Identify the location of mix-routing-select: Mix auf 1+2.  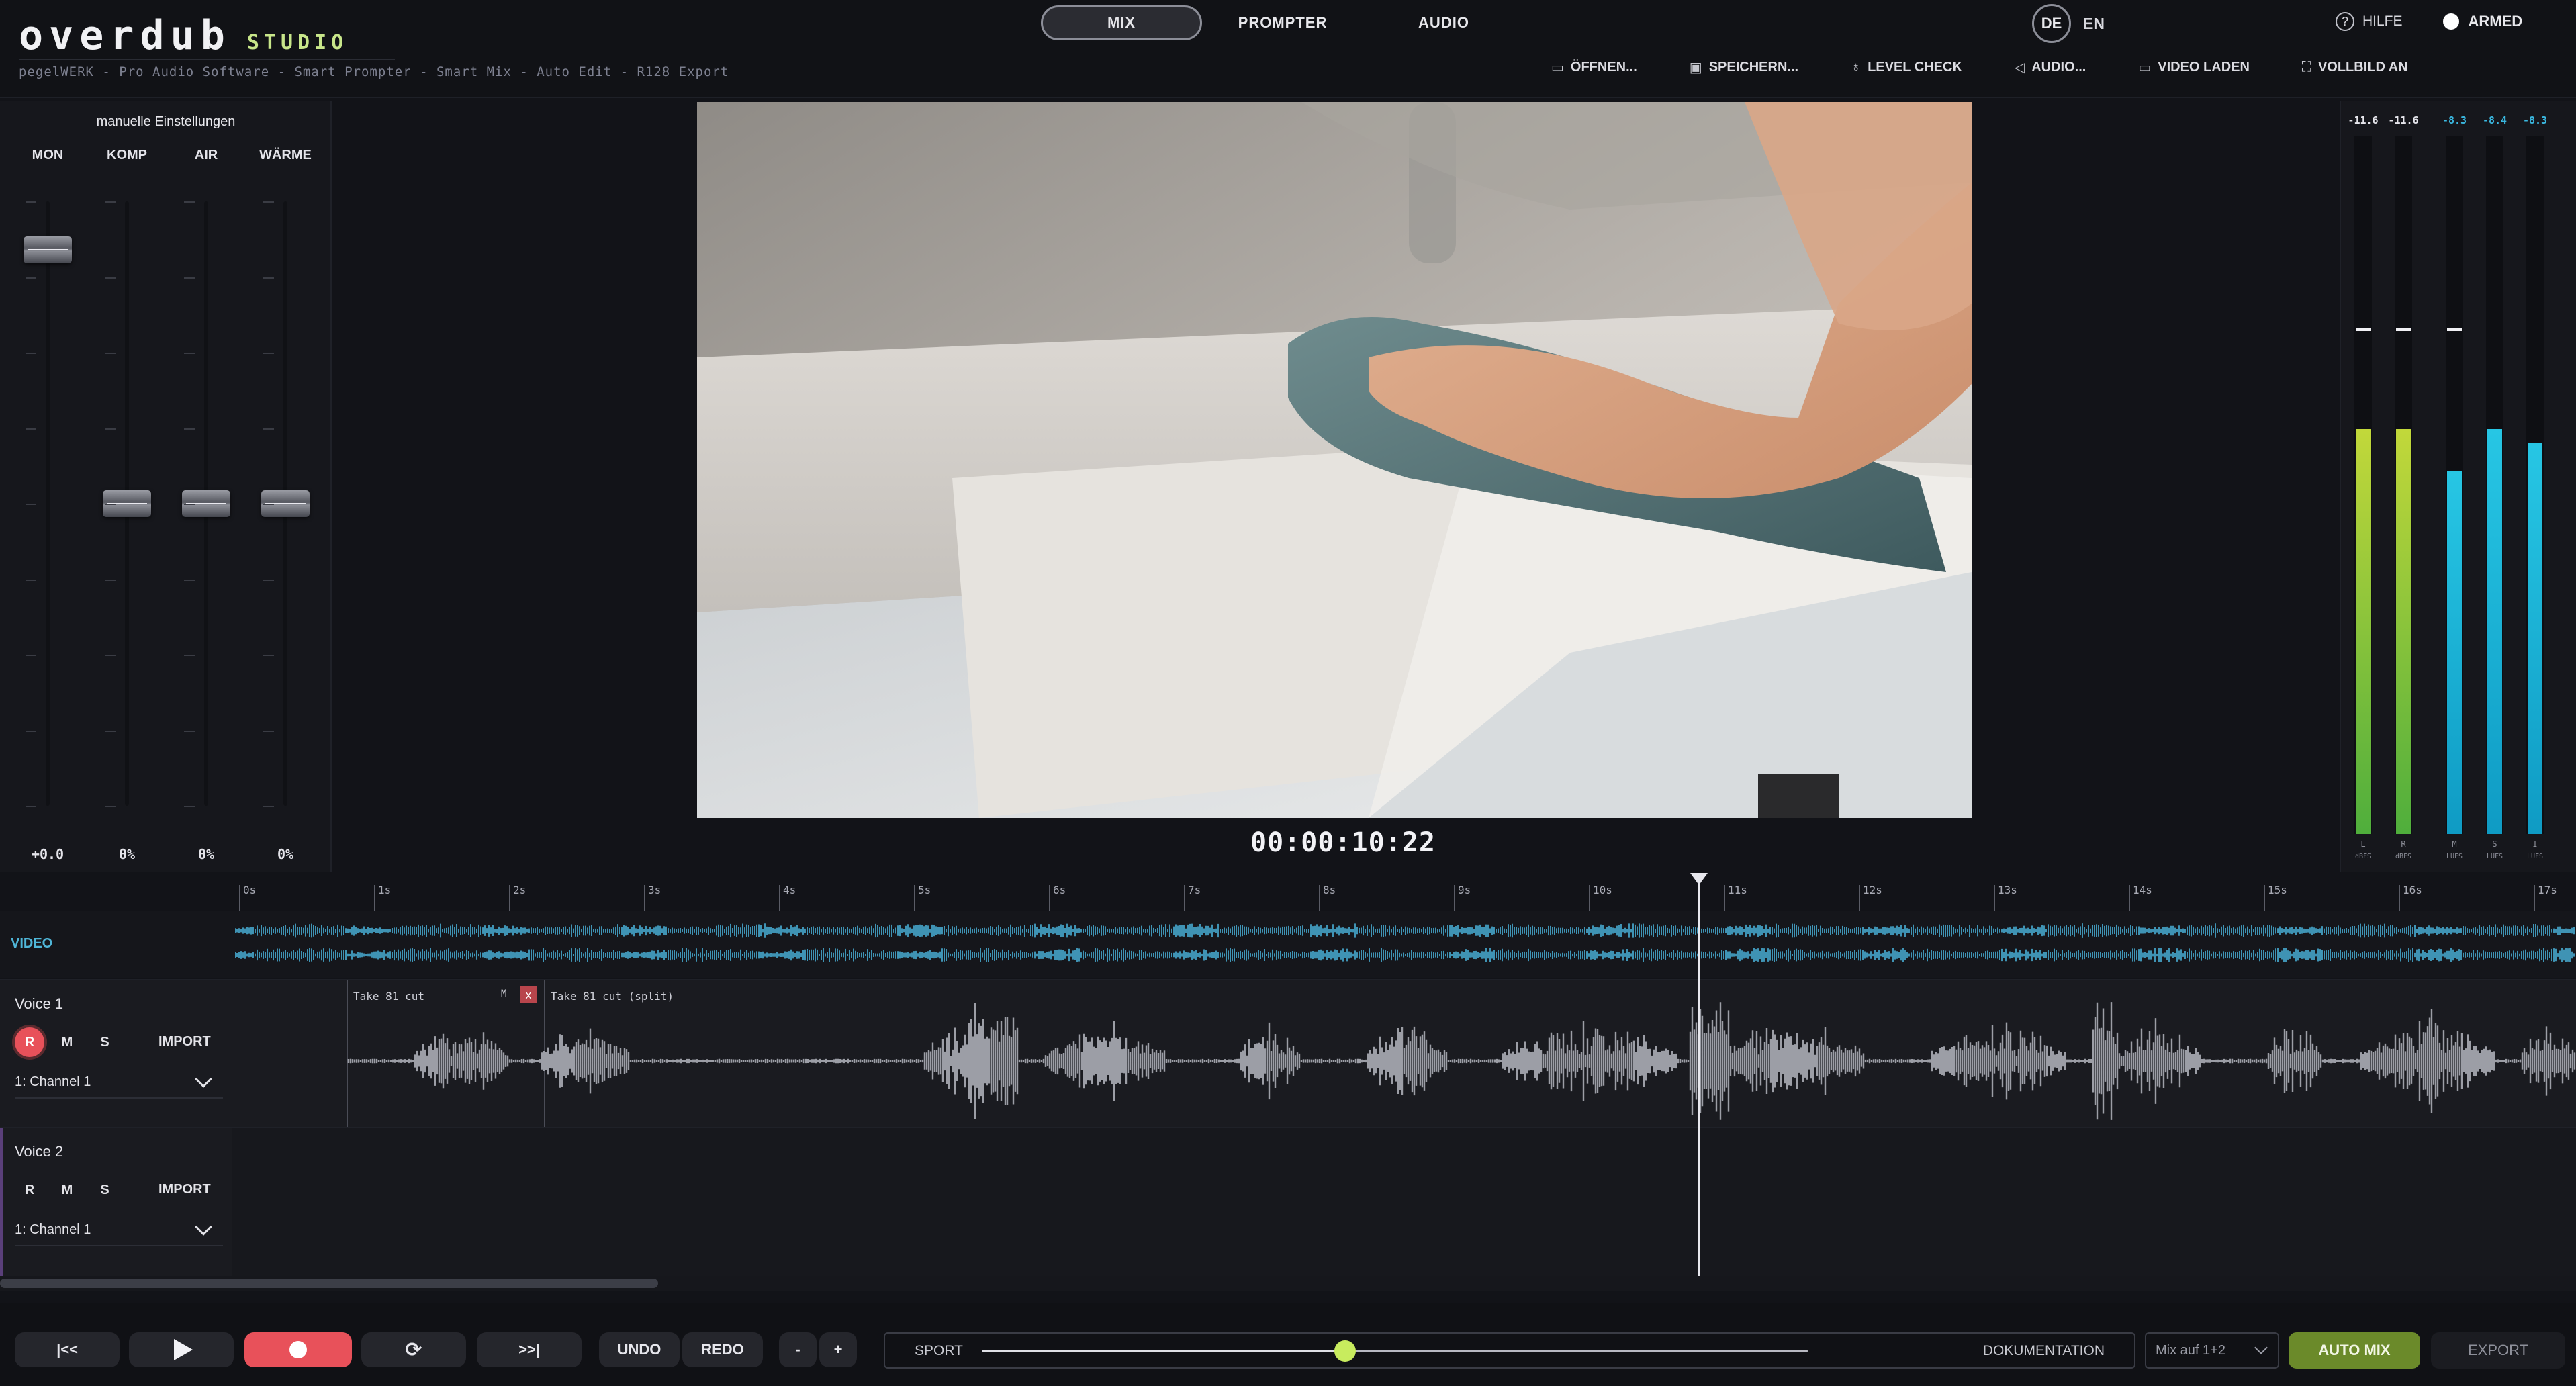
(2212, 1350).